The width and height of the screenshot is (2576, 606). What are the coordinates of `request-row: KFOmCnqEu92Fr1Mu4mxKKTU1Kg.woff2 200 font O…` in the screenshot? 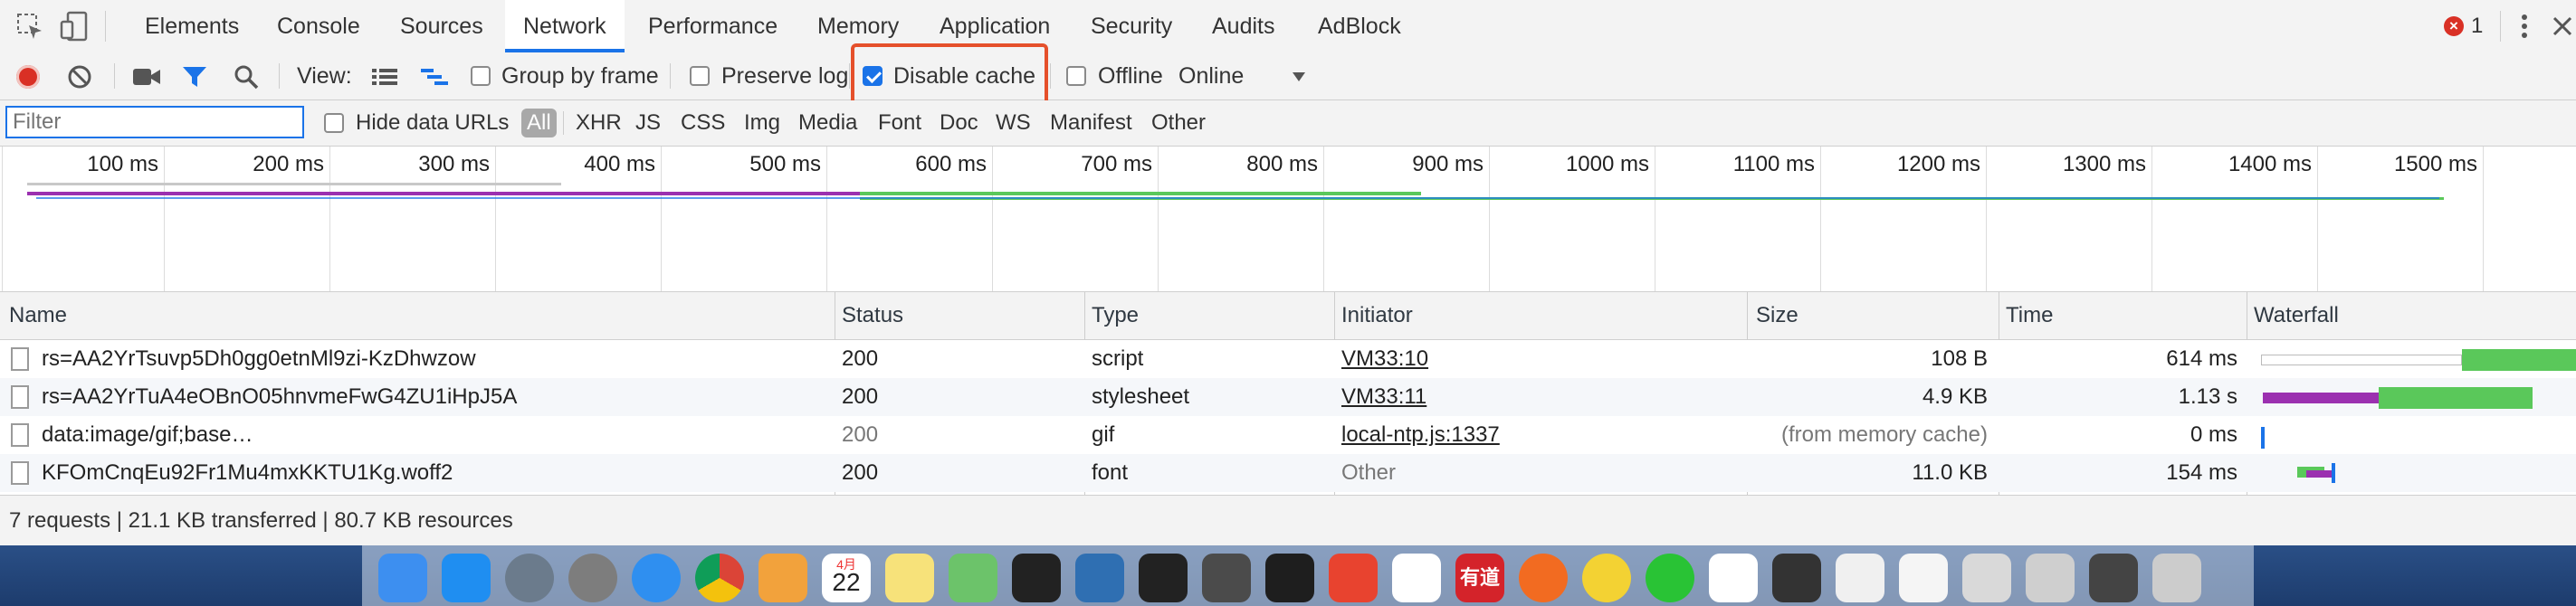 It's located at (1288, 473).